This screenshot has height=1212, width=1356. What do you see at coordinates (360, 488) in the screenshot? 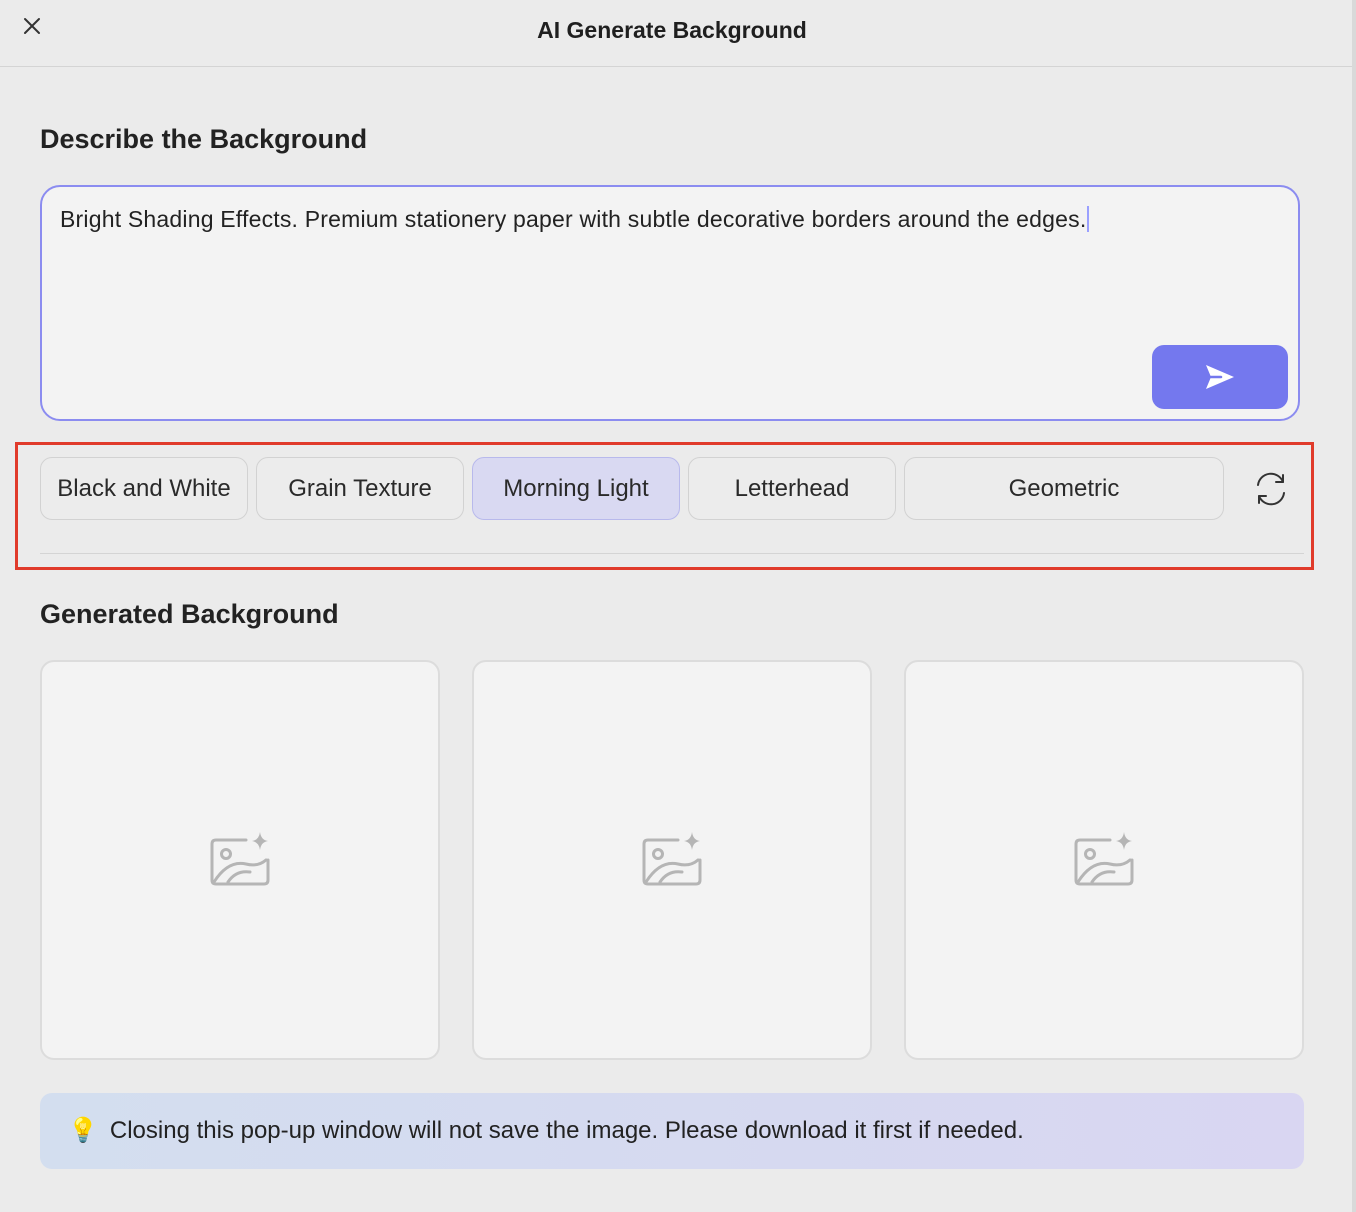
I see `style-chip-grain-texture: Grain Texture` at bounding box center [360, 488].